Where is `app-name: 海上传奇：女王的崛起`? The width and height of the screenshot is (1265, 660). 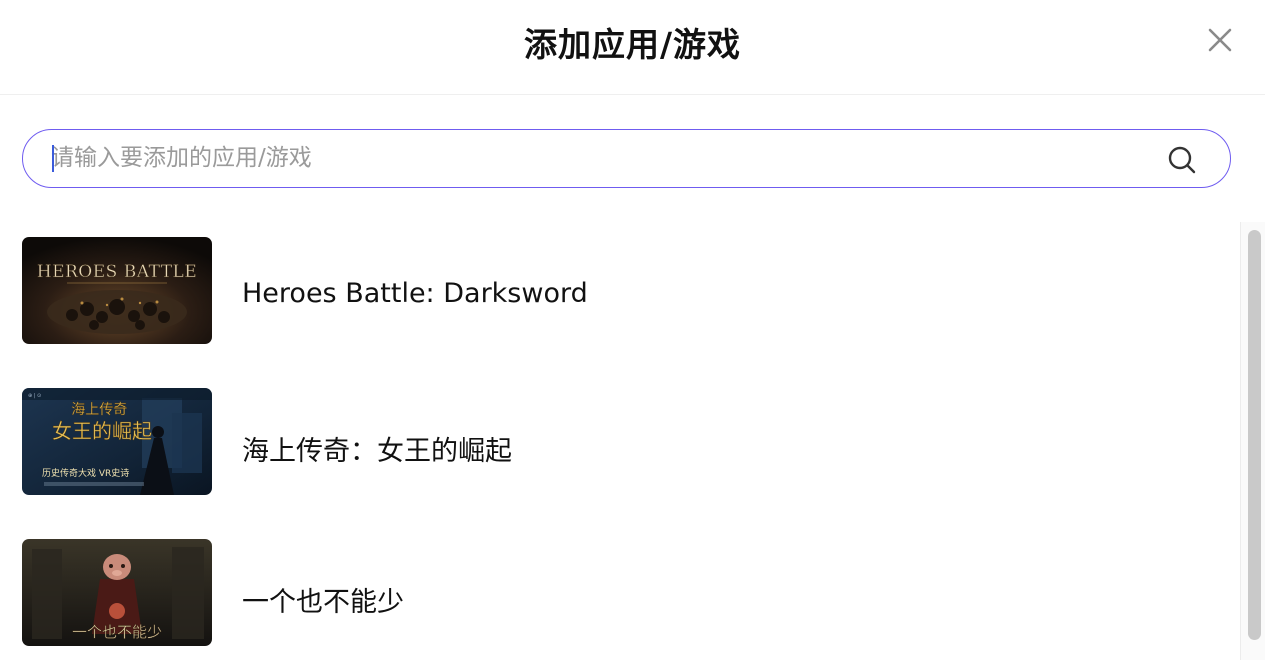 app-name: 海上传奇：女王的崛起 is located at coordinates (377, 451).